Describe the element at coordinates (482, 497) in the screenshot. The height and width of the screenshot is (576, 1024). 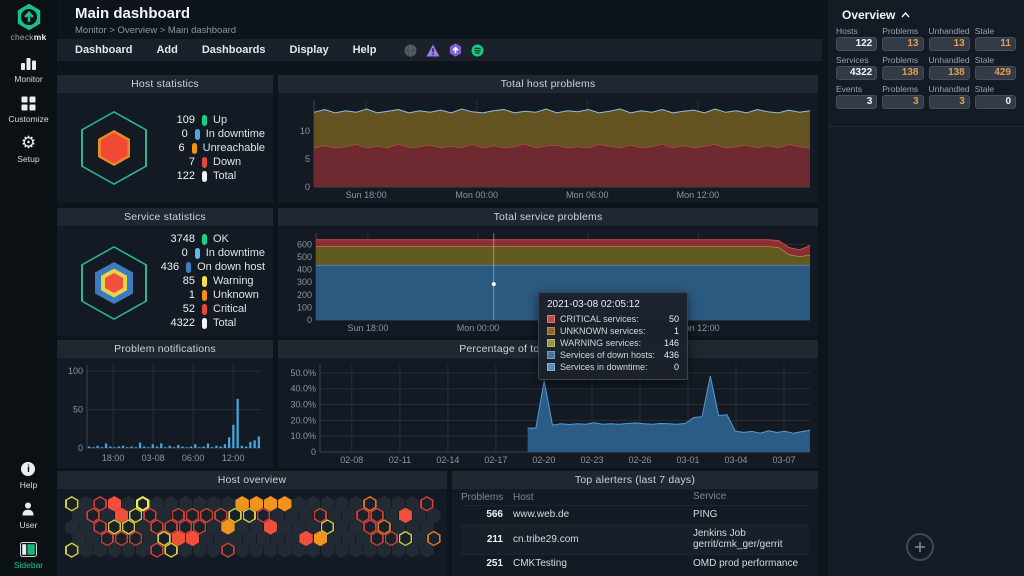
I see `column-header-problems: Problems` at that location.